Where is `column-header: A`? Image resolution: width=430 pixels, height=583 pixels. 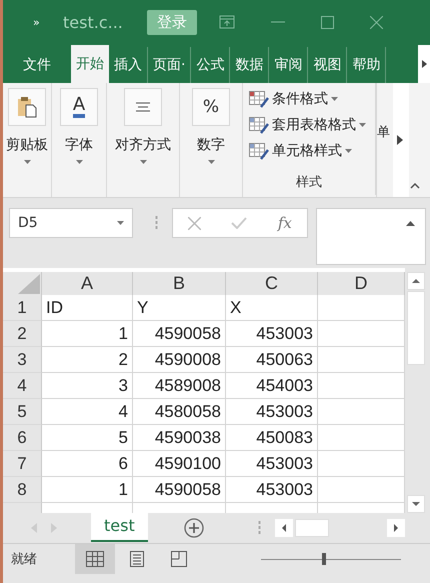 column-header: A is located at coordinates (87, 283).